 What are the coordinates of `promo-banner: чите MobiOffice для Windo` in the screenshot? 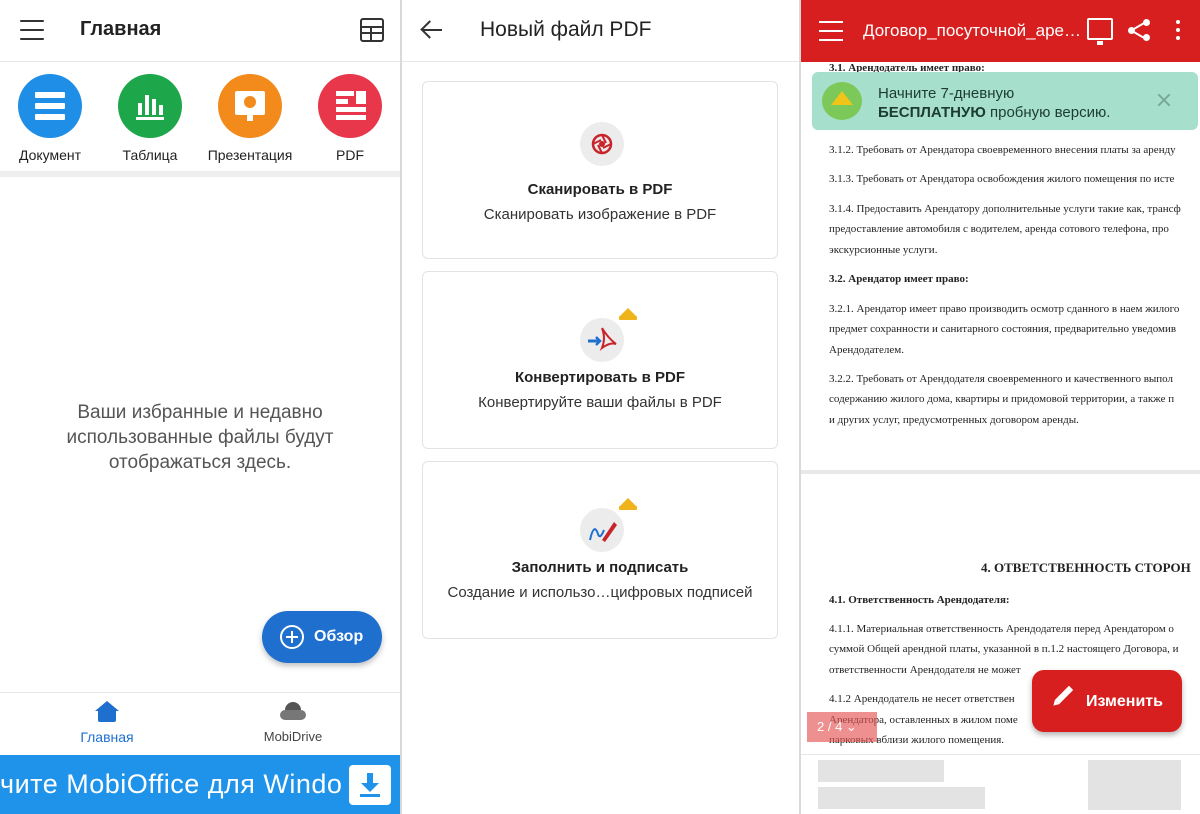 It's located at (200, 784).